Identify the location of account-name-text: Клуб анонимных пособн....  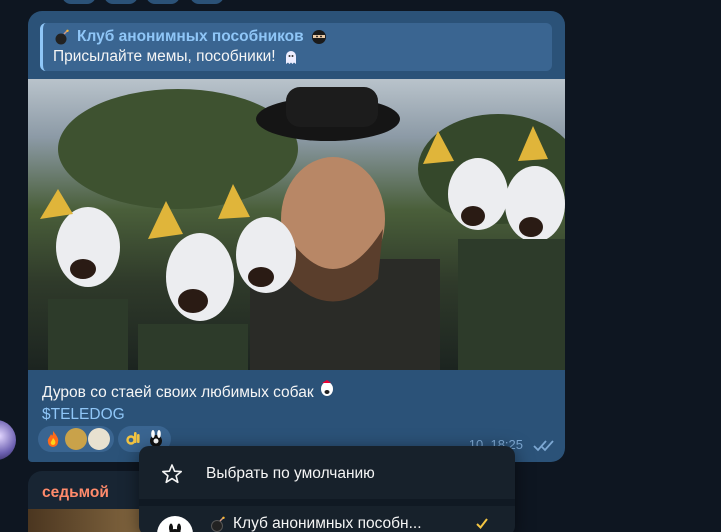
(327, 523).